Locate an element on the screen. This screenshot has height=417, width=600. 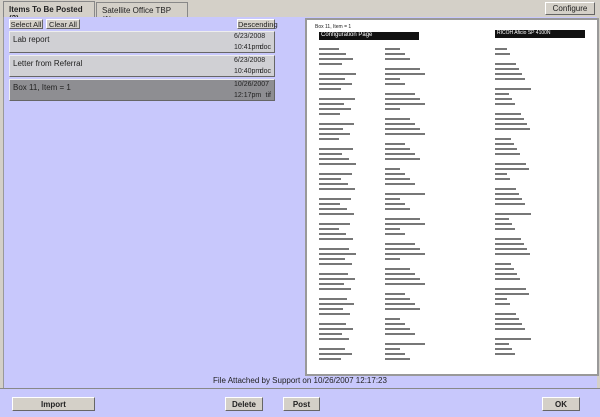
item-type: doc is located at coordinates (265, 47).